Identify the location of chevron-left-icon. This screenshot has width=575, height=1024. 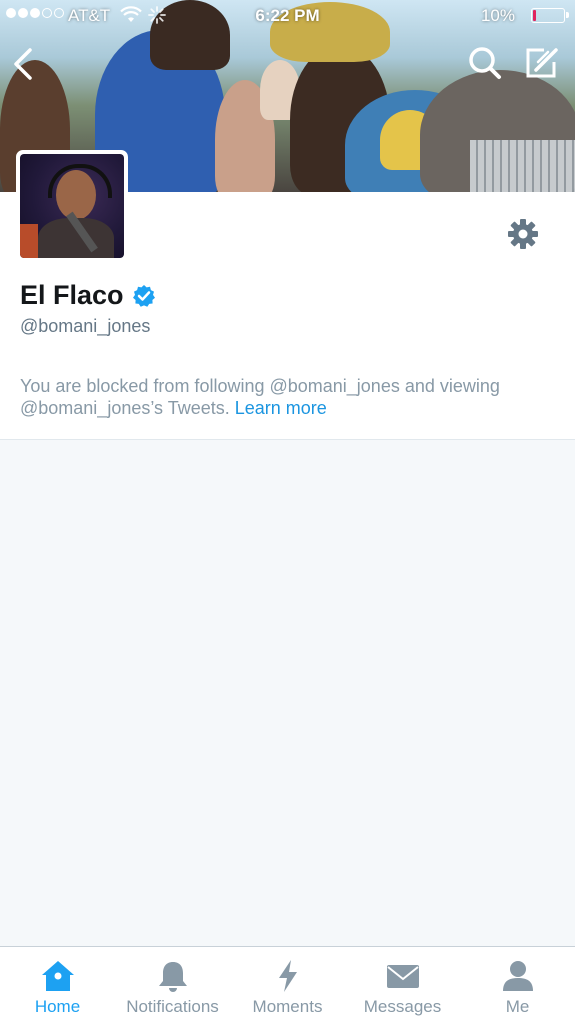
(23, 64).